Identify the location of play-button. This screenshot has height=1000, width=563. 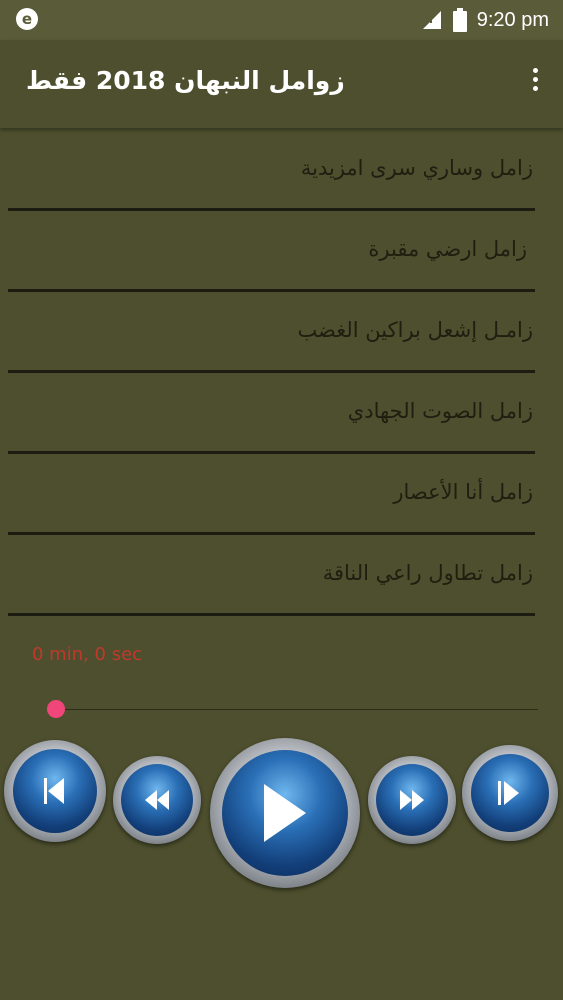
(285, 813).